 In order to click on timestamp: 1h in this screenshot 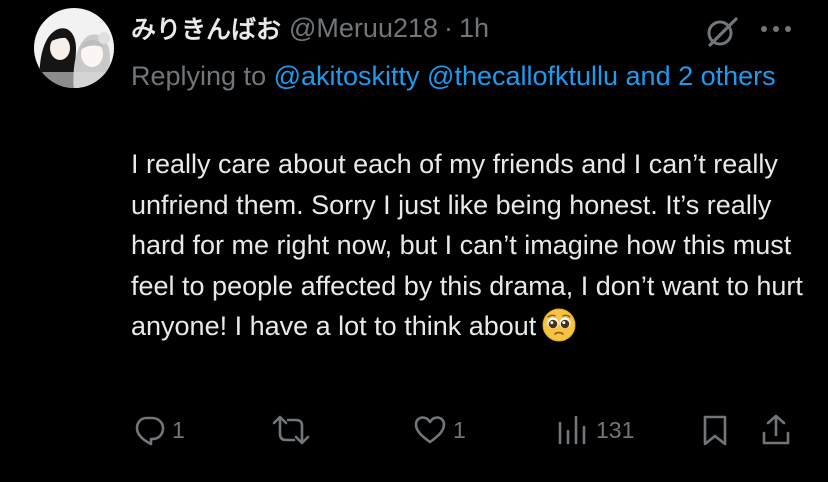, I will do `click(474, 28)`.